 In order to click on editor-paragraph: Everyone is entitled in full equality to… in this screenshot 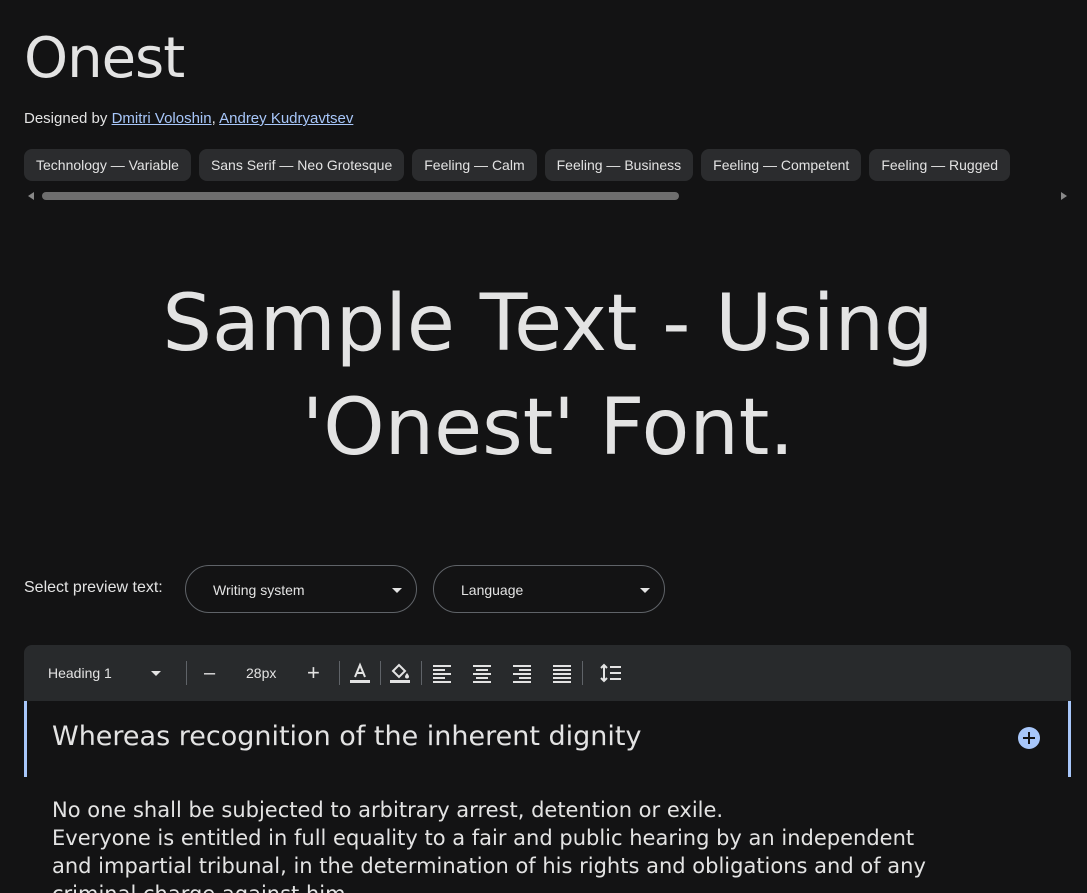, I will do `click(502, 858)`.